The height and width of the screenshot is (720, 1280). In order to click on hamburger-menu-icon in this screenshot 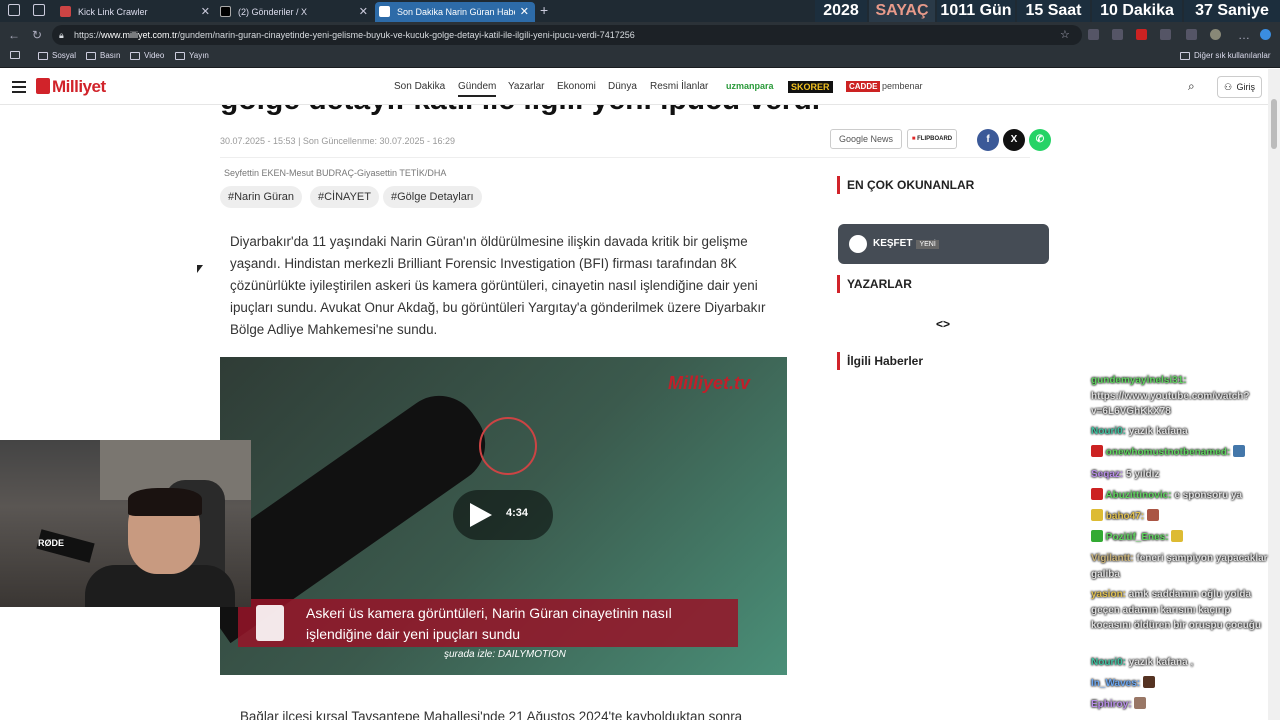, I will do `click(19, 88)`.